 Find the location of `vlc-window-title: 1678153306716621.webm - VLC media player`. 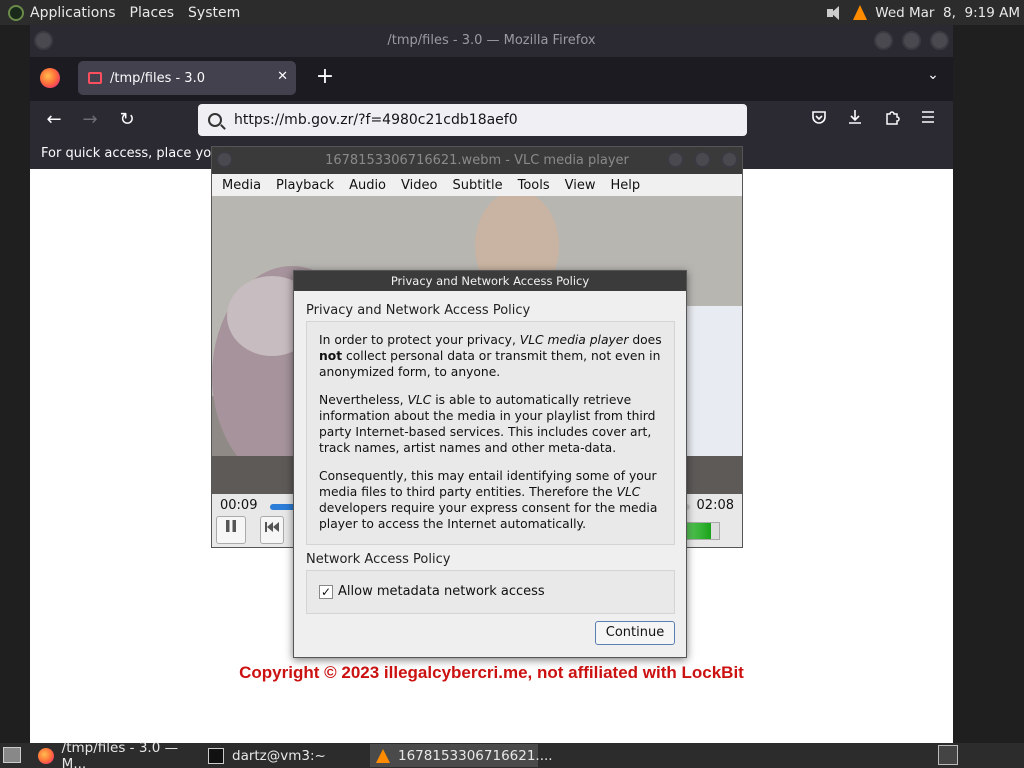

vlc-window-title: 1678153306716621.webm - VLC media player is located at coordinates (477, 160).